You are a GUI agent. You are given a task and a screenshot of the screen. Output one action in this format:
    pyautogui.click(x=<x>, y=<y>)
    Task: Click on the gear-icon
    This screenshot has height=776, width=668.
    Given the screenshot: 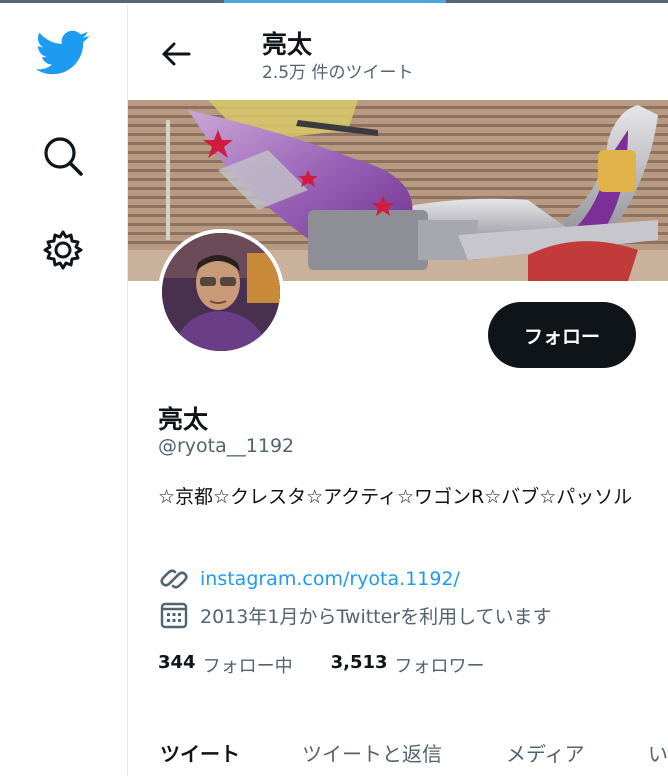 What is the action you would take?
    pyautogui.click(x=63, y=250)
    